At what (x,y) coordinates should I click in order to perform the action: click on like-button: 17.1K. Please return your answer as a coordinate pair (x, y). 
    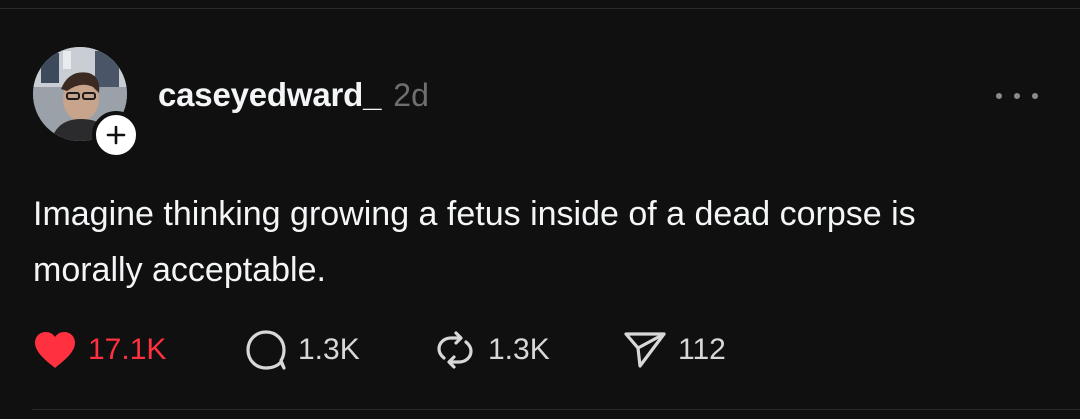
    Looking at the image, I should click on (99, 350).